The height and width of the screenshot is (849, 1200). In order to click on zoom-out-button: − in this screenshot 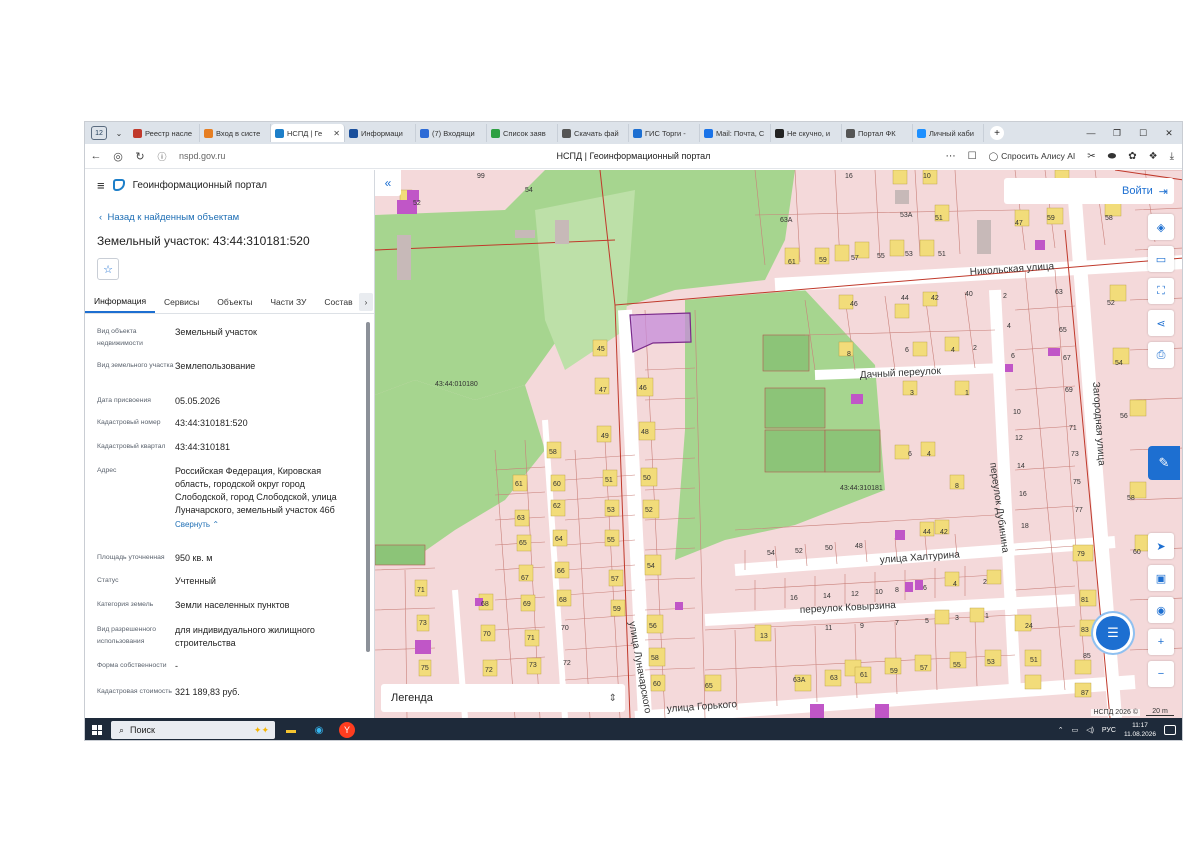, I will do `click(1161, 674)`.